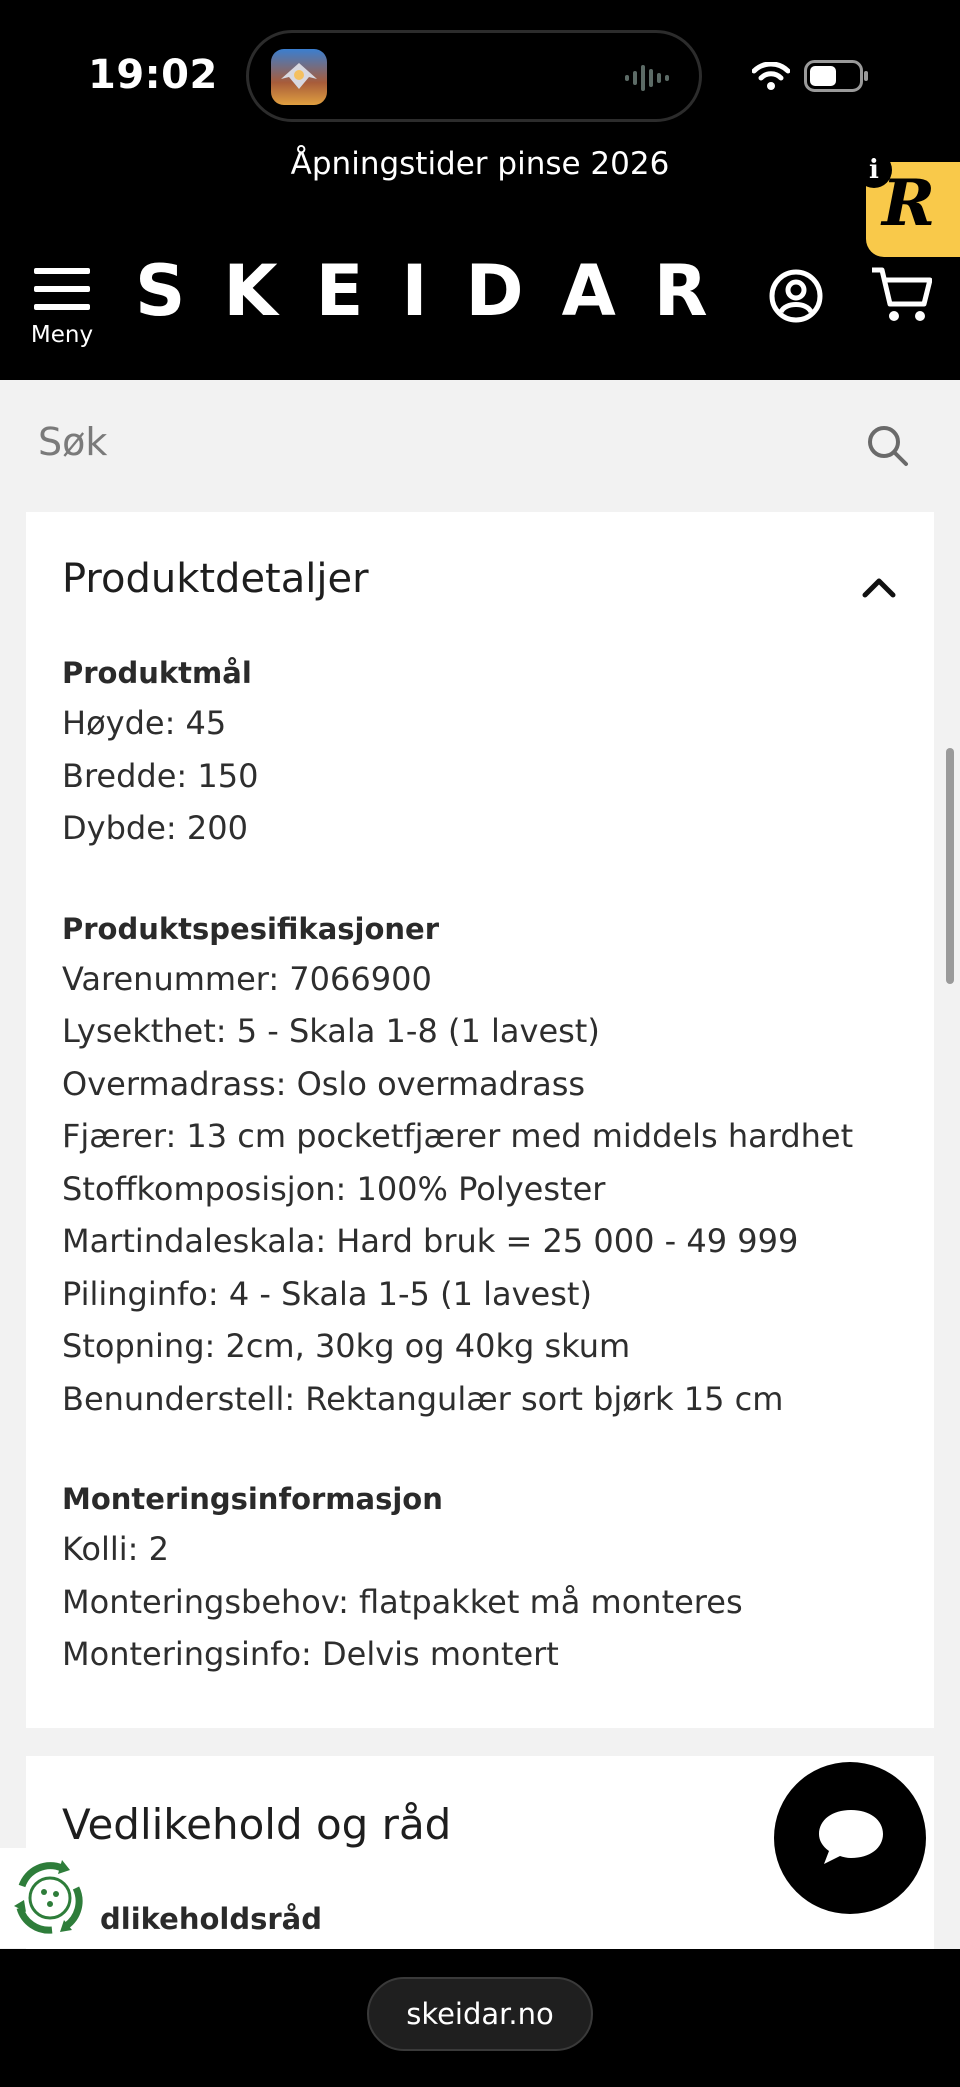 Image resolution: width=960 pixels, height=2087 pixels. What do you see at coordinates (62, 289) in the screenshot?
I see `hamburger-icon` at bounding box center [62, 289].